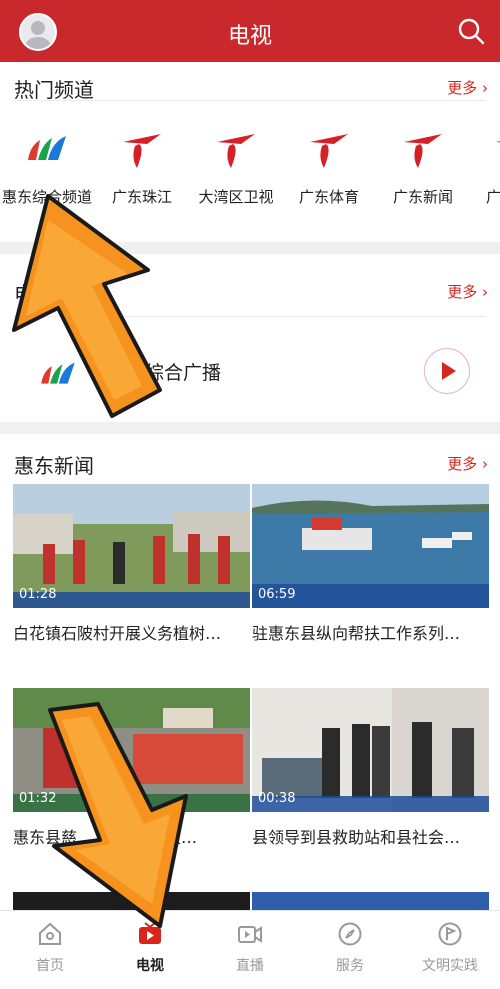  What do you see at coordinates (141, 197) in the screenshot?
I see `channel-label: 广东珠江` at bounding box center [141, 197].